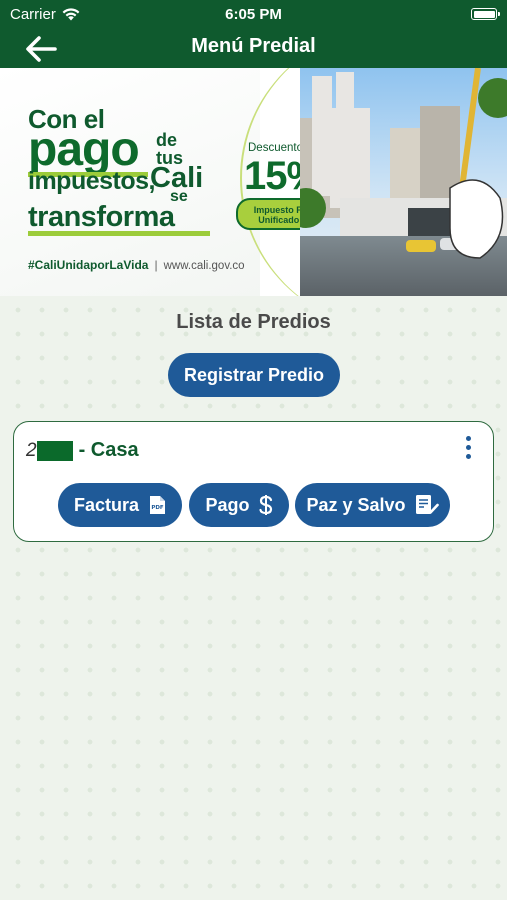 The height and width of the screenshot is (900, 507). Describe the element at coordinates (356, 504) in the screenshot. I see `paz-y-salvo-label: Paz y Salvo` at that location.